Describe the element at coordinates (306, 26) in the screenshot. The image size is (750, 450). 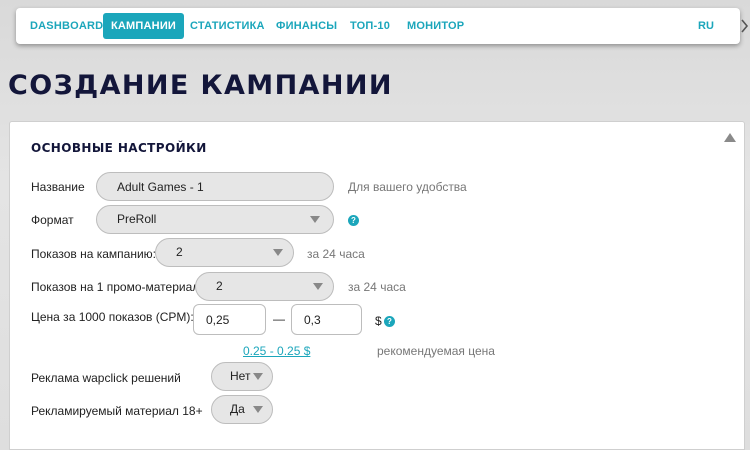
I see `nav-item-finances: ФИНАНСЫ` at that location.